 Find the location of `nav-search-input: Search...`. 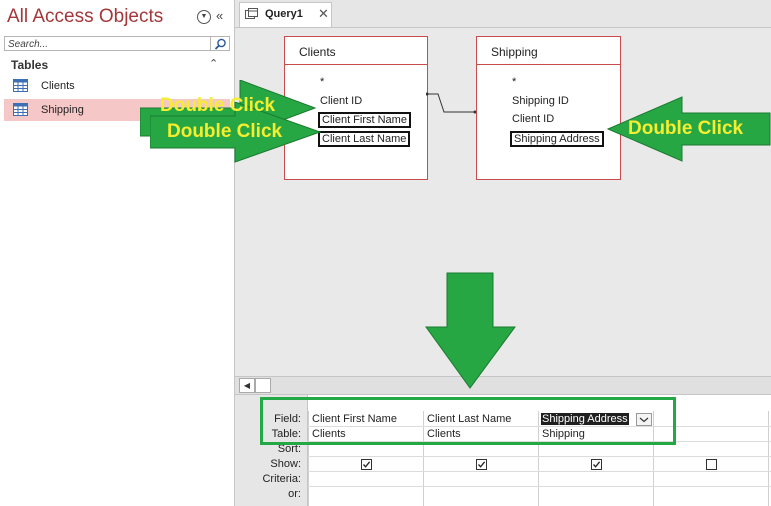

nav-search-input: Search... is located at coordinates (107, 43).